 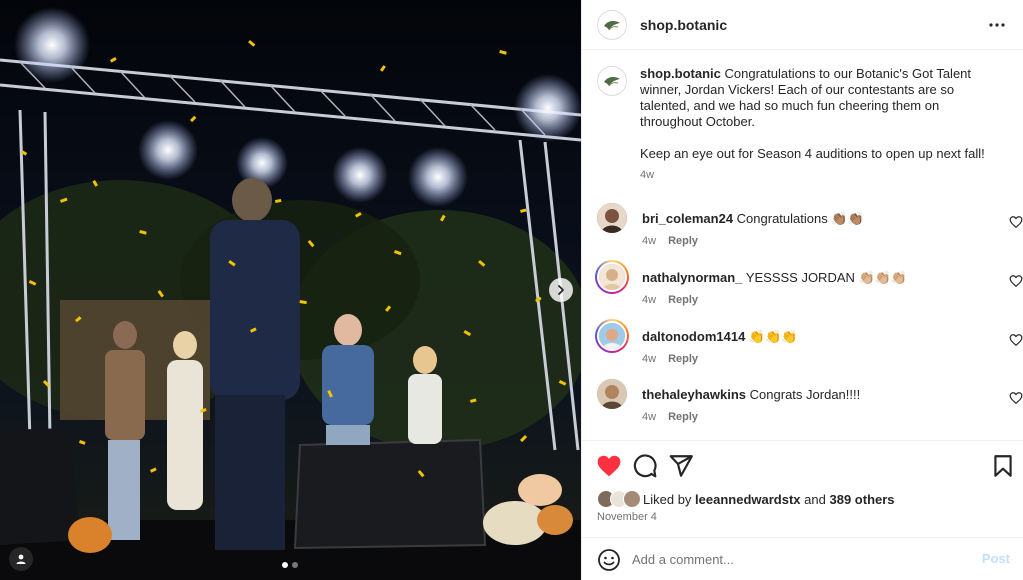 What do you see at coordinates (815, 499) in the screenshot?
I see `liked-by-connector: and` at bounding box center [815, 499].